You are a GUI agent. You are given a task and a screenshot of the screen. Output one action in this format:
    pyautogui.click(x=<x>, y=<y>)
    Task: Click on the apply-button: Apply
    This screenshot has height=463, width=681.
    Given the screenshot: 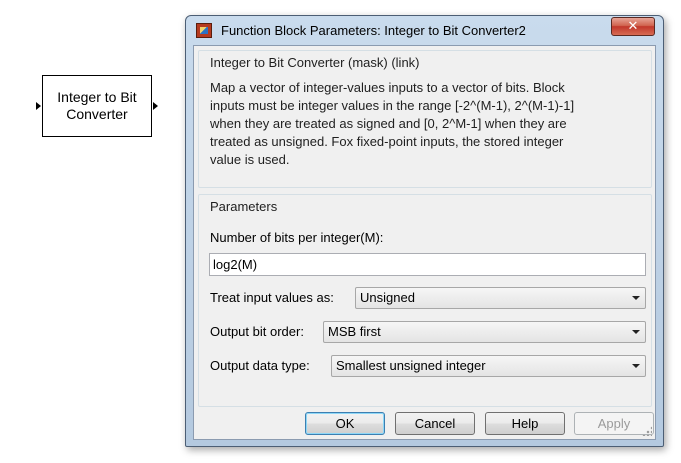 What is the action you would take?
    pyautogui.click(x=614, y=423)
    